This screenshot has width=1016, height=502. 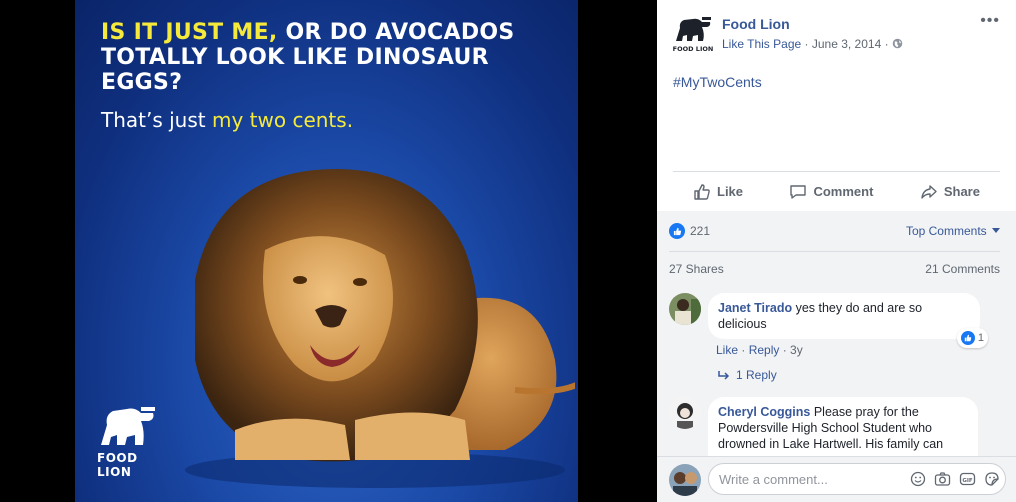 I want to click on emoji-icon, so click(x=918, y=480).